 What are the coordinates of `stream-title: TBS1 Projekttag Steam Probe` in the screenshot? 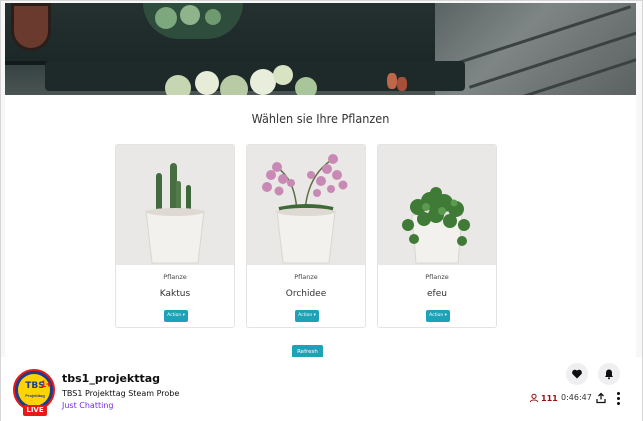 It's located at (121, 393).